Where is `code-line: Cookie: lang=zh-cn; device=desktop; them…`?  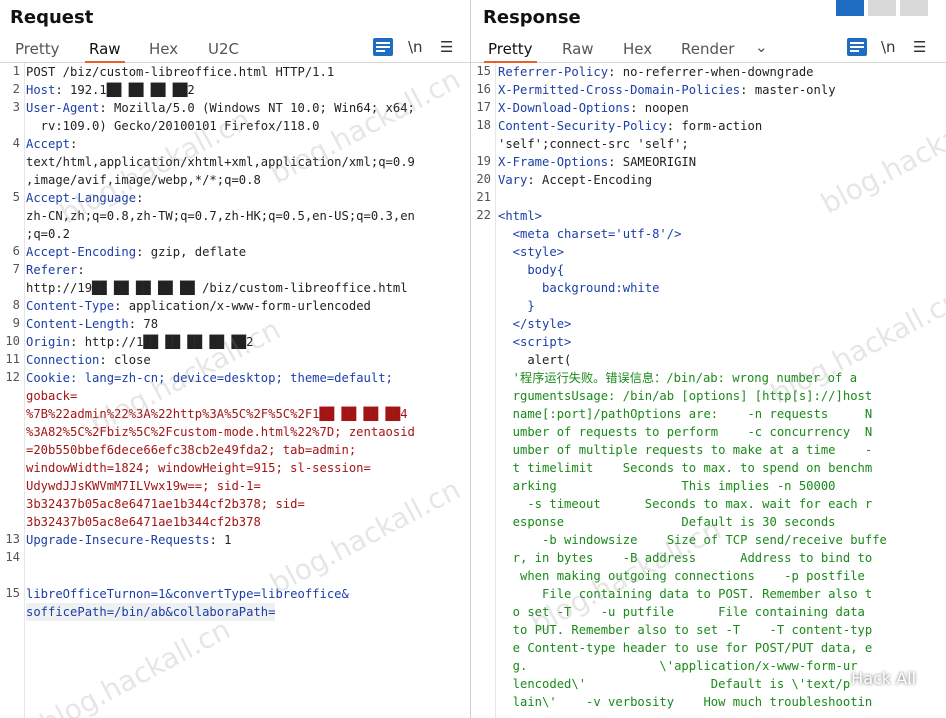
code-line: Cookie: lang=zh-cn; device=desktop; them… is located at coordinates (209, 378).